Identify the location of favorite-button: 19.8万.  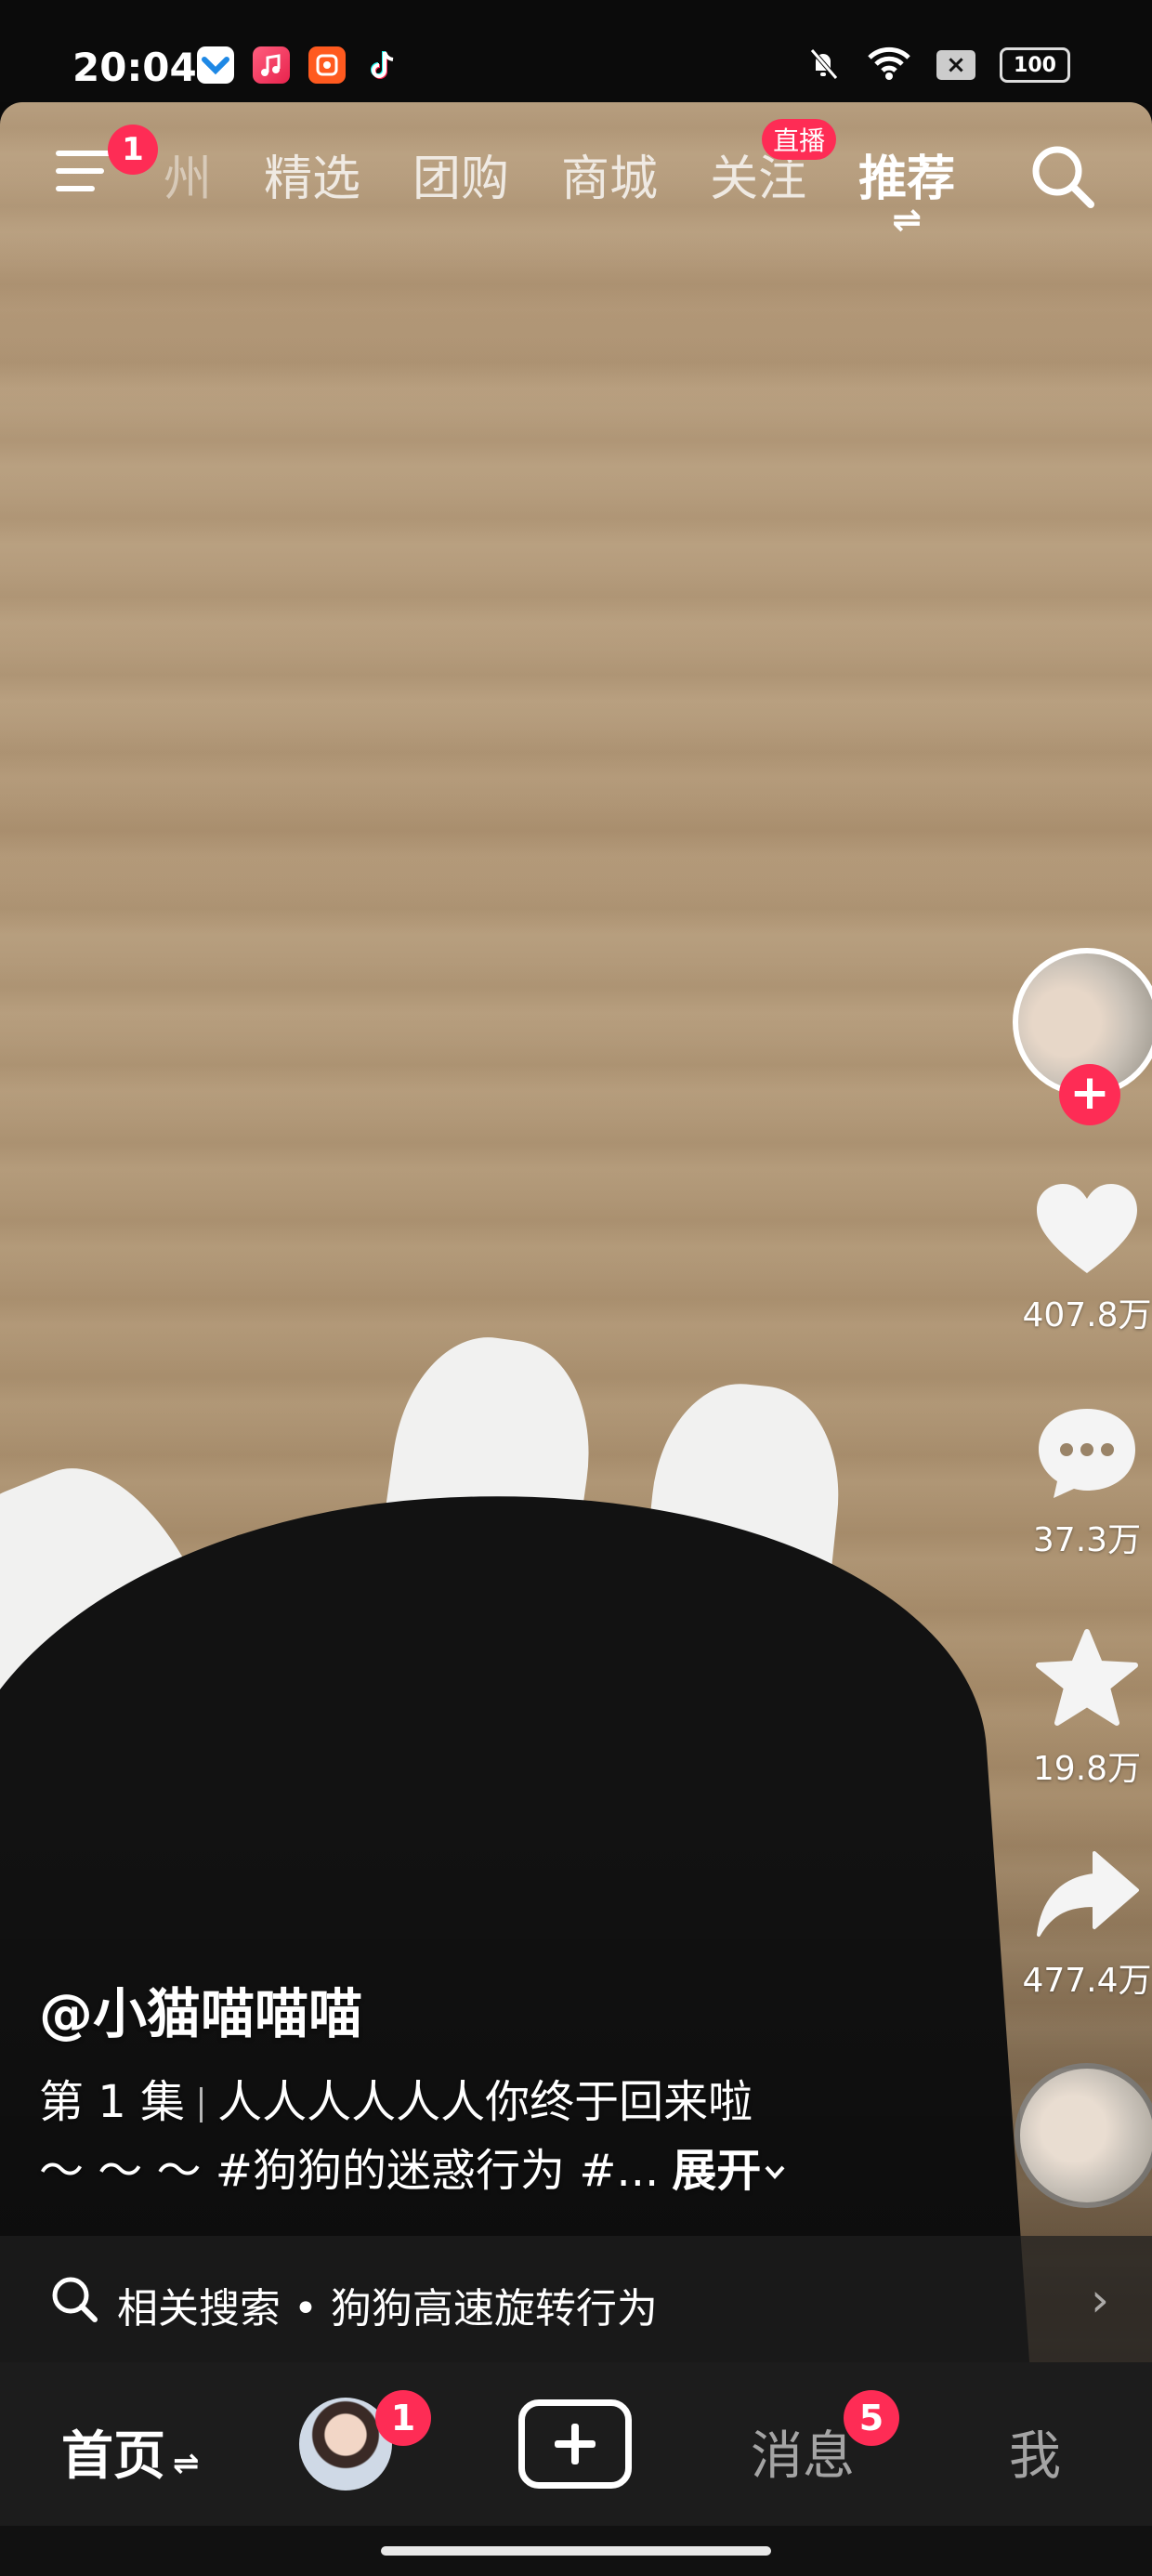
(1077, 1709).